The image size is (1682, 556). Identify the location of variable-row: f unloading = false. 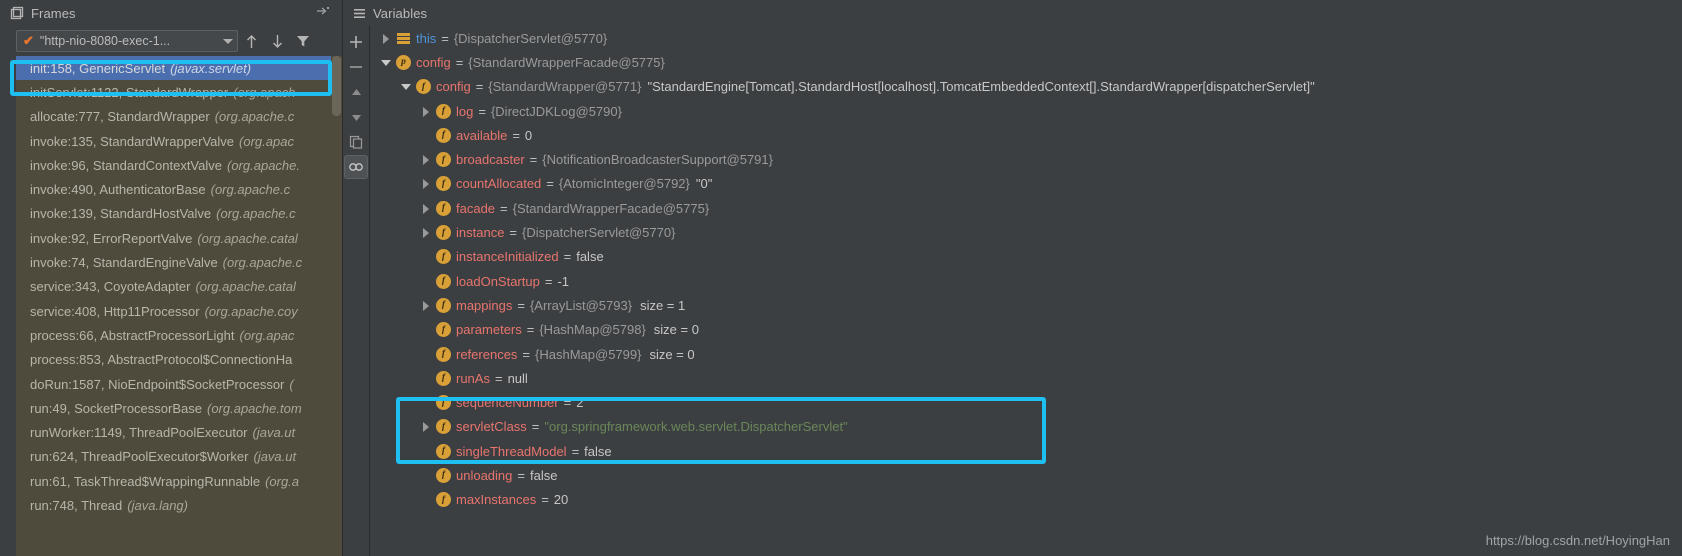
(1026, 475).